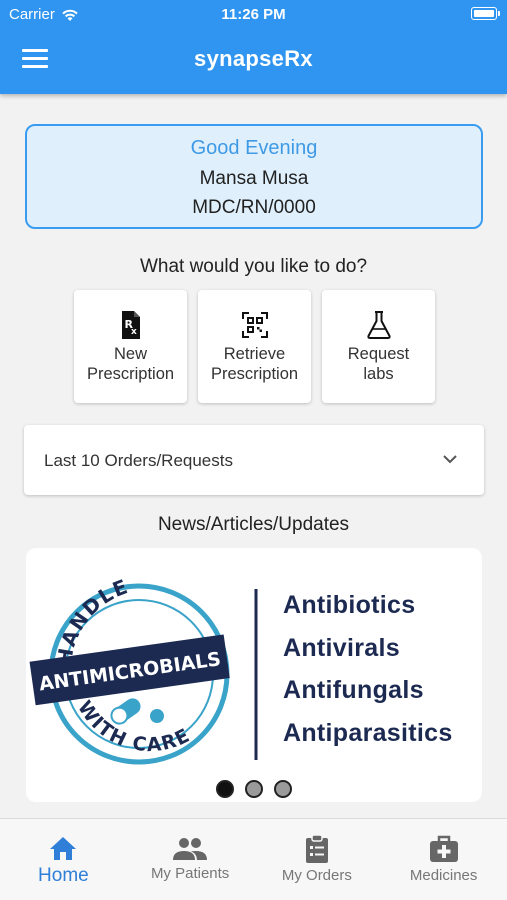  I want to click on retrieve-prescription-button: Retrieve Prescription, so click(254, 346).